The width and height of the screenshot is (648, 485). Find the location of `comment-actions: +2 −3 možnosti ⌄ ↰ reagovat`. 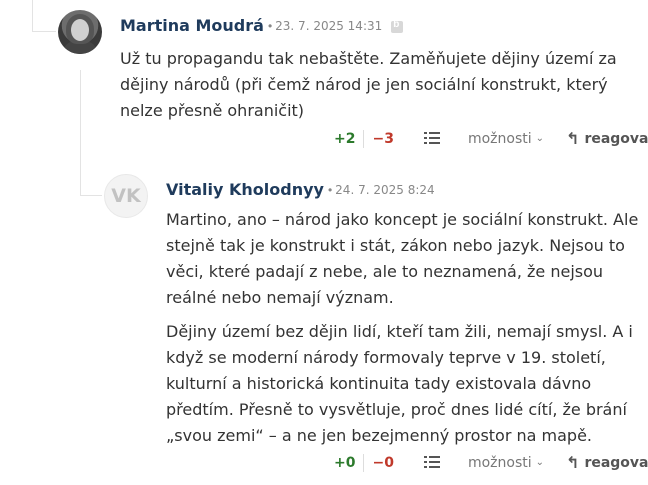

comment-actions: +2 −3 možnosti ⌄ ↰ reagovat is located at coordinates (491, 138).